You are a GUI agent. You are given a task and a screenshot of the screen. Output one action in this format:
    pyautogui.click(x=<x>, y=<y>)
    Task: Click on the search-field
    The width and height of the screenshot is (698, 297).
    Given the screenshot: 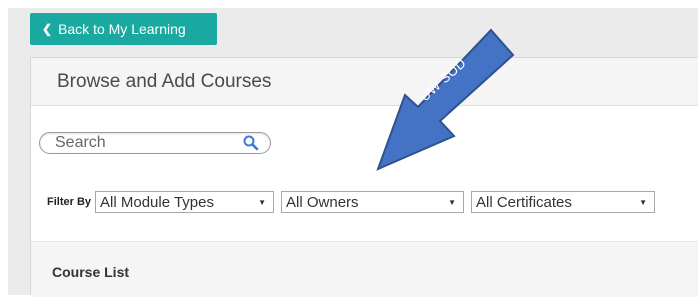 What is the action you would take?
    pyautogui.click(x=155, y=143)
    